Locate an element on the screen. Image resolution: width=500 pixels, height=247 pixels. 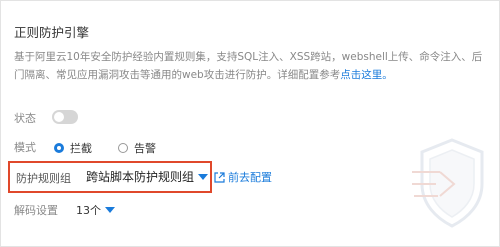
external-link-icon is located at coordinates (219, 177).